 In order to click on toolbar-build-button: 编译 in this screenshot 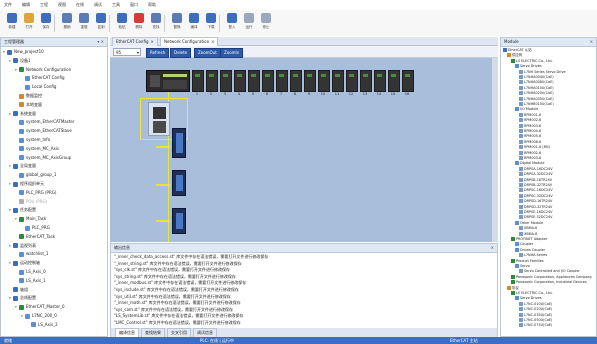, I will do `click(194, 24)`.